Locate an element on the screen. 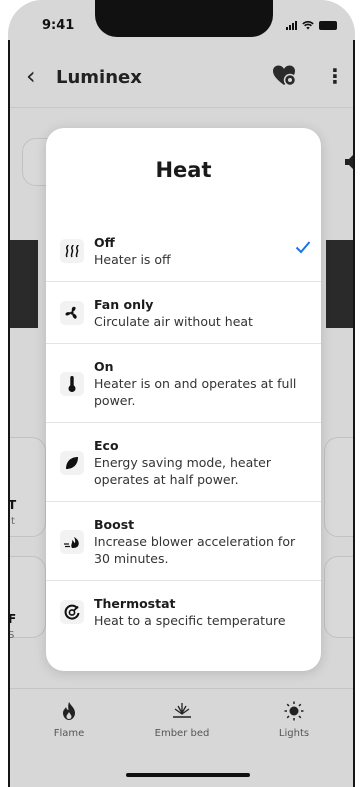 This screenshot has height=787, width=362. option-description: Heater is on and operates at full power. is located at coordinates (195, 392).